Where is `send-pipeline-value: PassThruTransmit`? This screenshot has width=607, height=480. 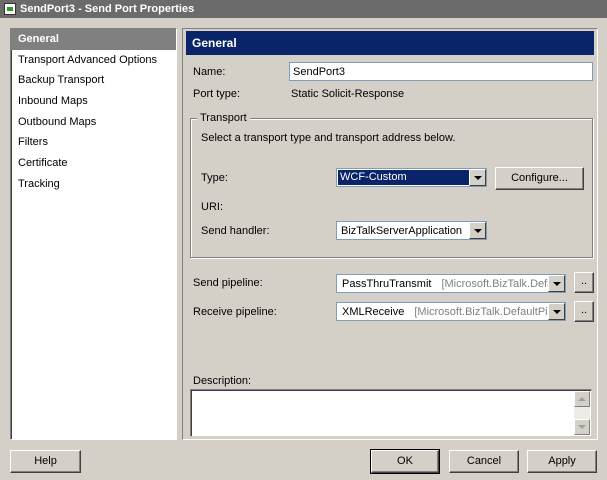
send-pipeline-value: PassThruTransmit is located at coordinates (387, 283).